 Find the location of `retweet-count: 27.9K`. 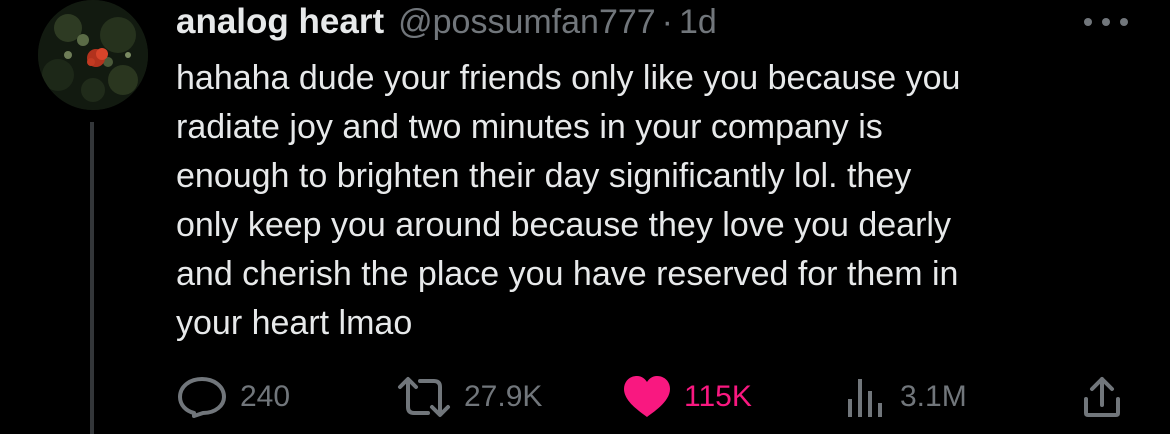

retweet-count: 27.9K is located at coordinates (503, 396).